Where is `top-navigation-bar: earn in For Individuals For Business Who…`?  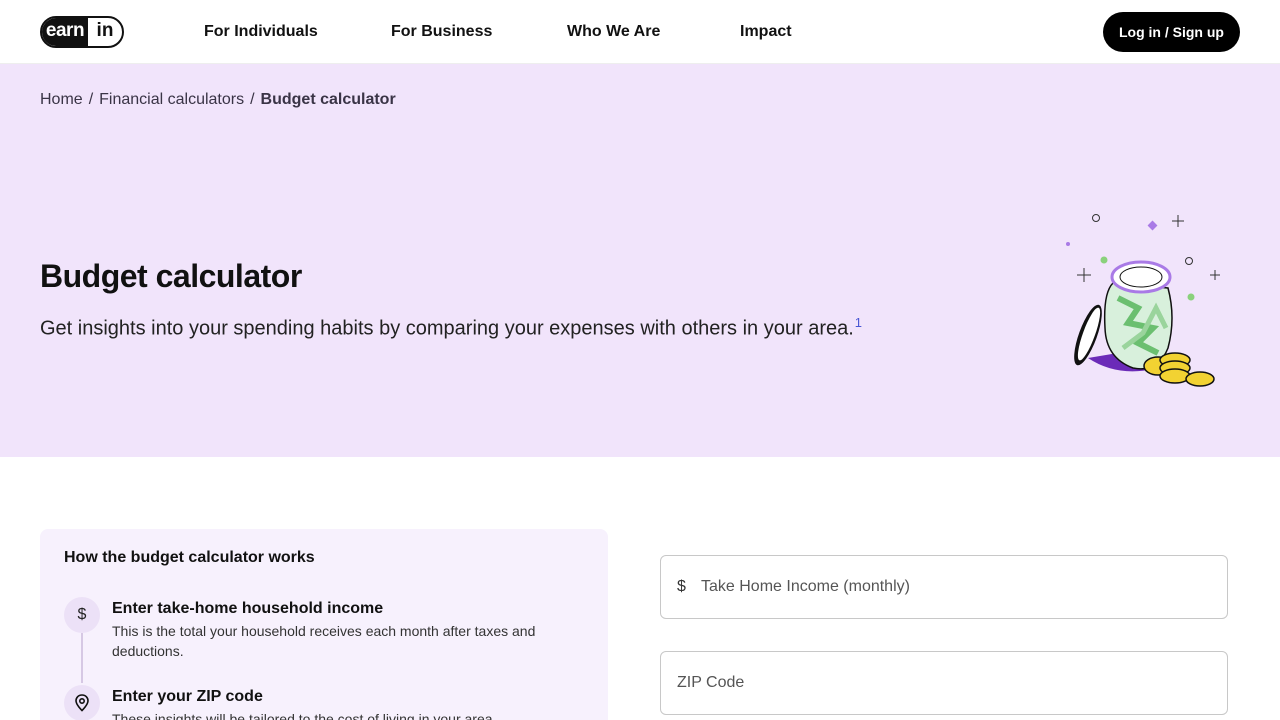 top-navigation-bar: earn in For Individuals For Business Who… is located at coordinates (640, 32).